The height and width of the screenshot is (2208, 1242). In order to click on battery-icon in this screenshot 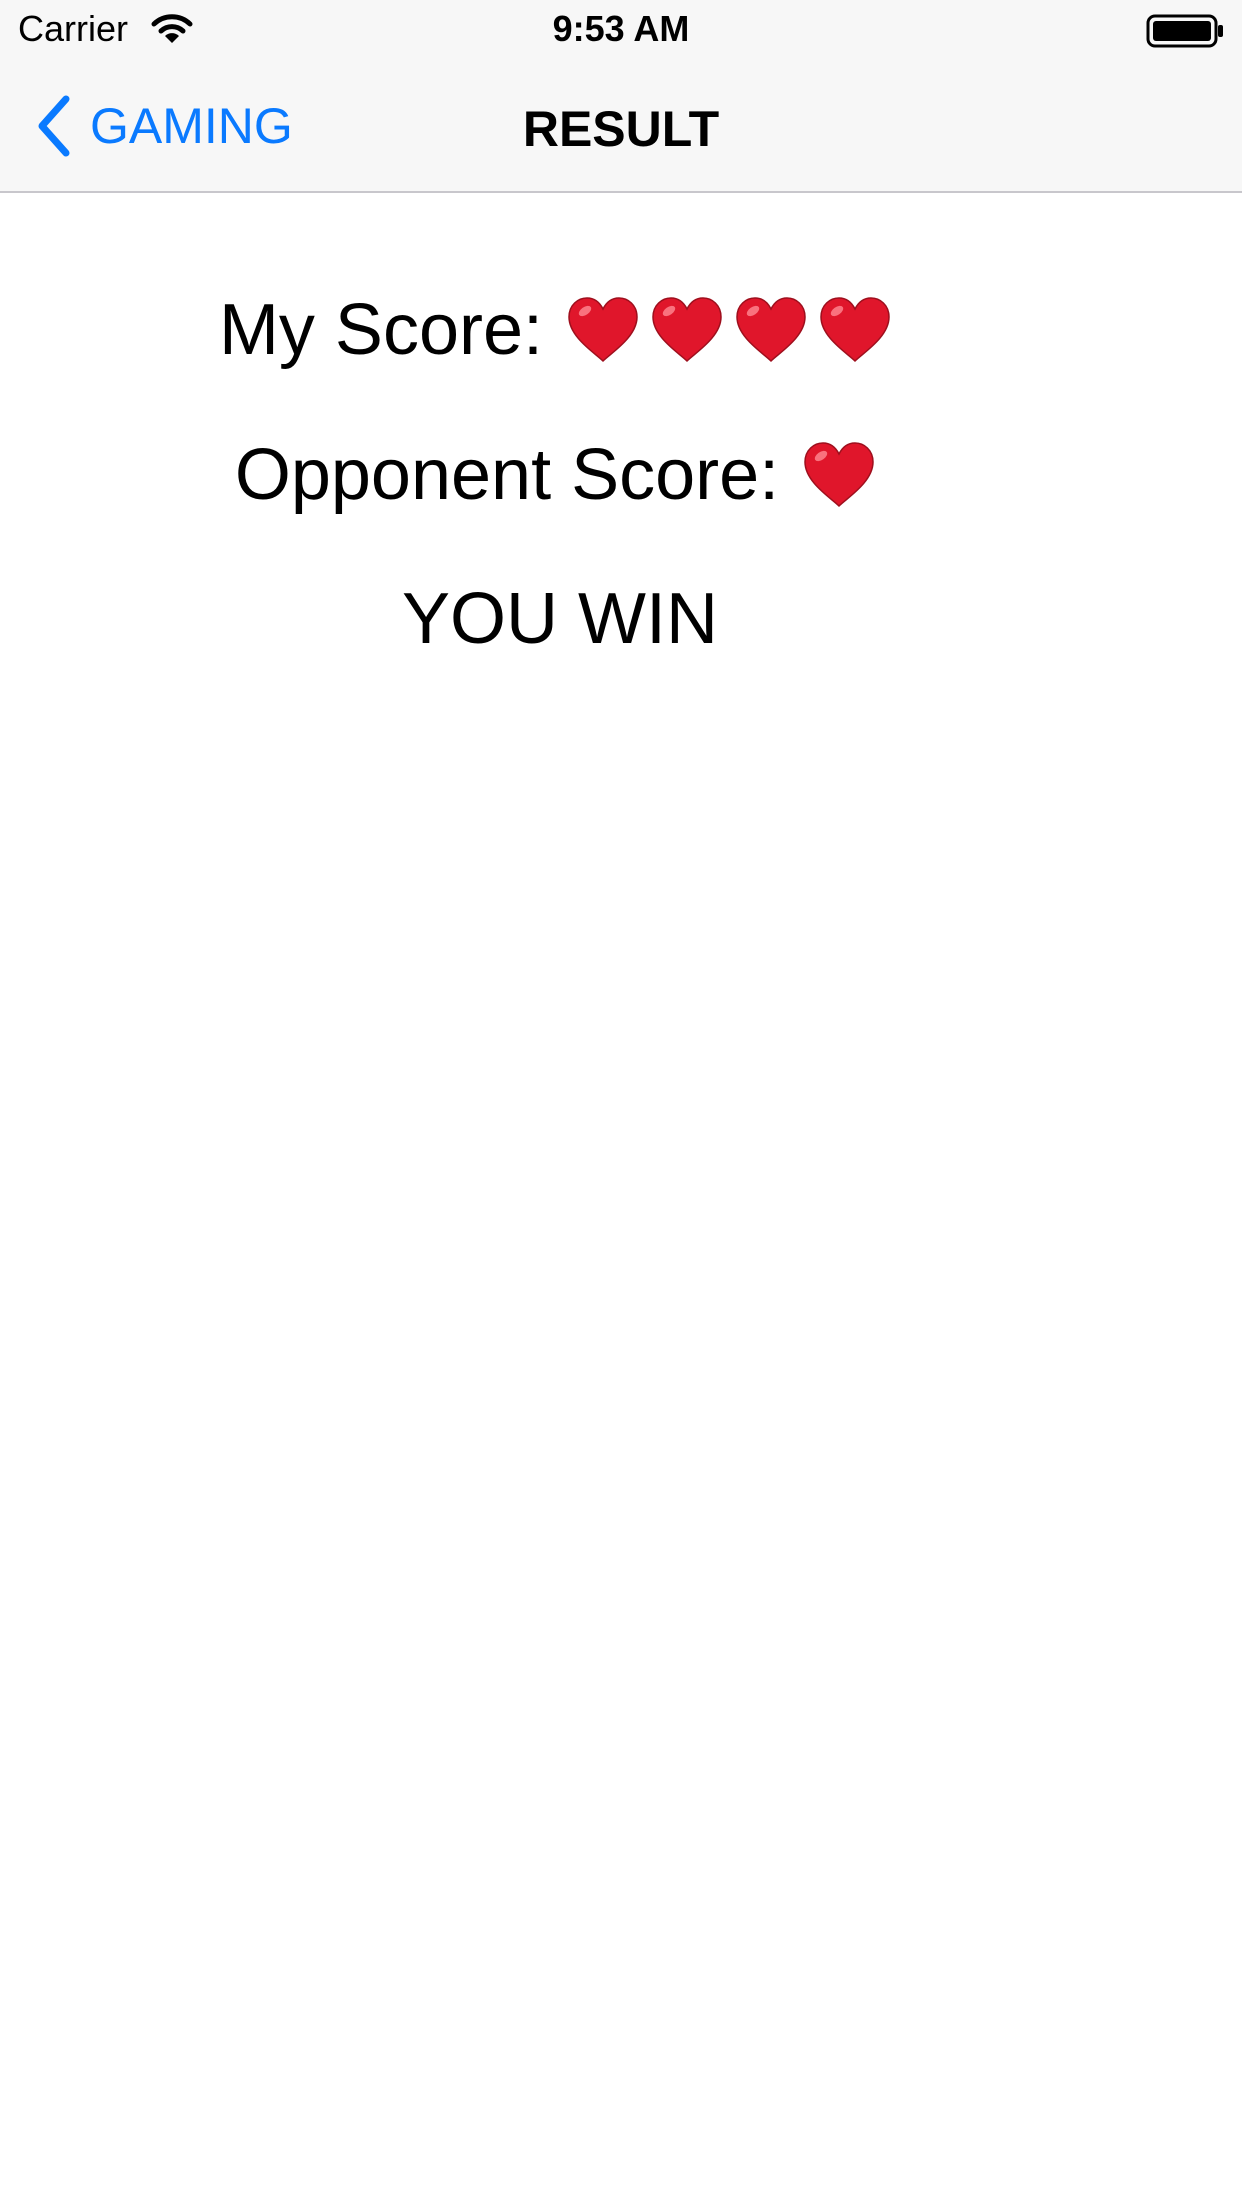, I will do `click(1186, 33)`.